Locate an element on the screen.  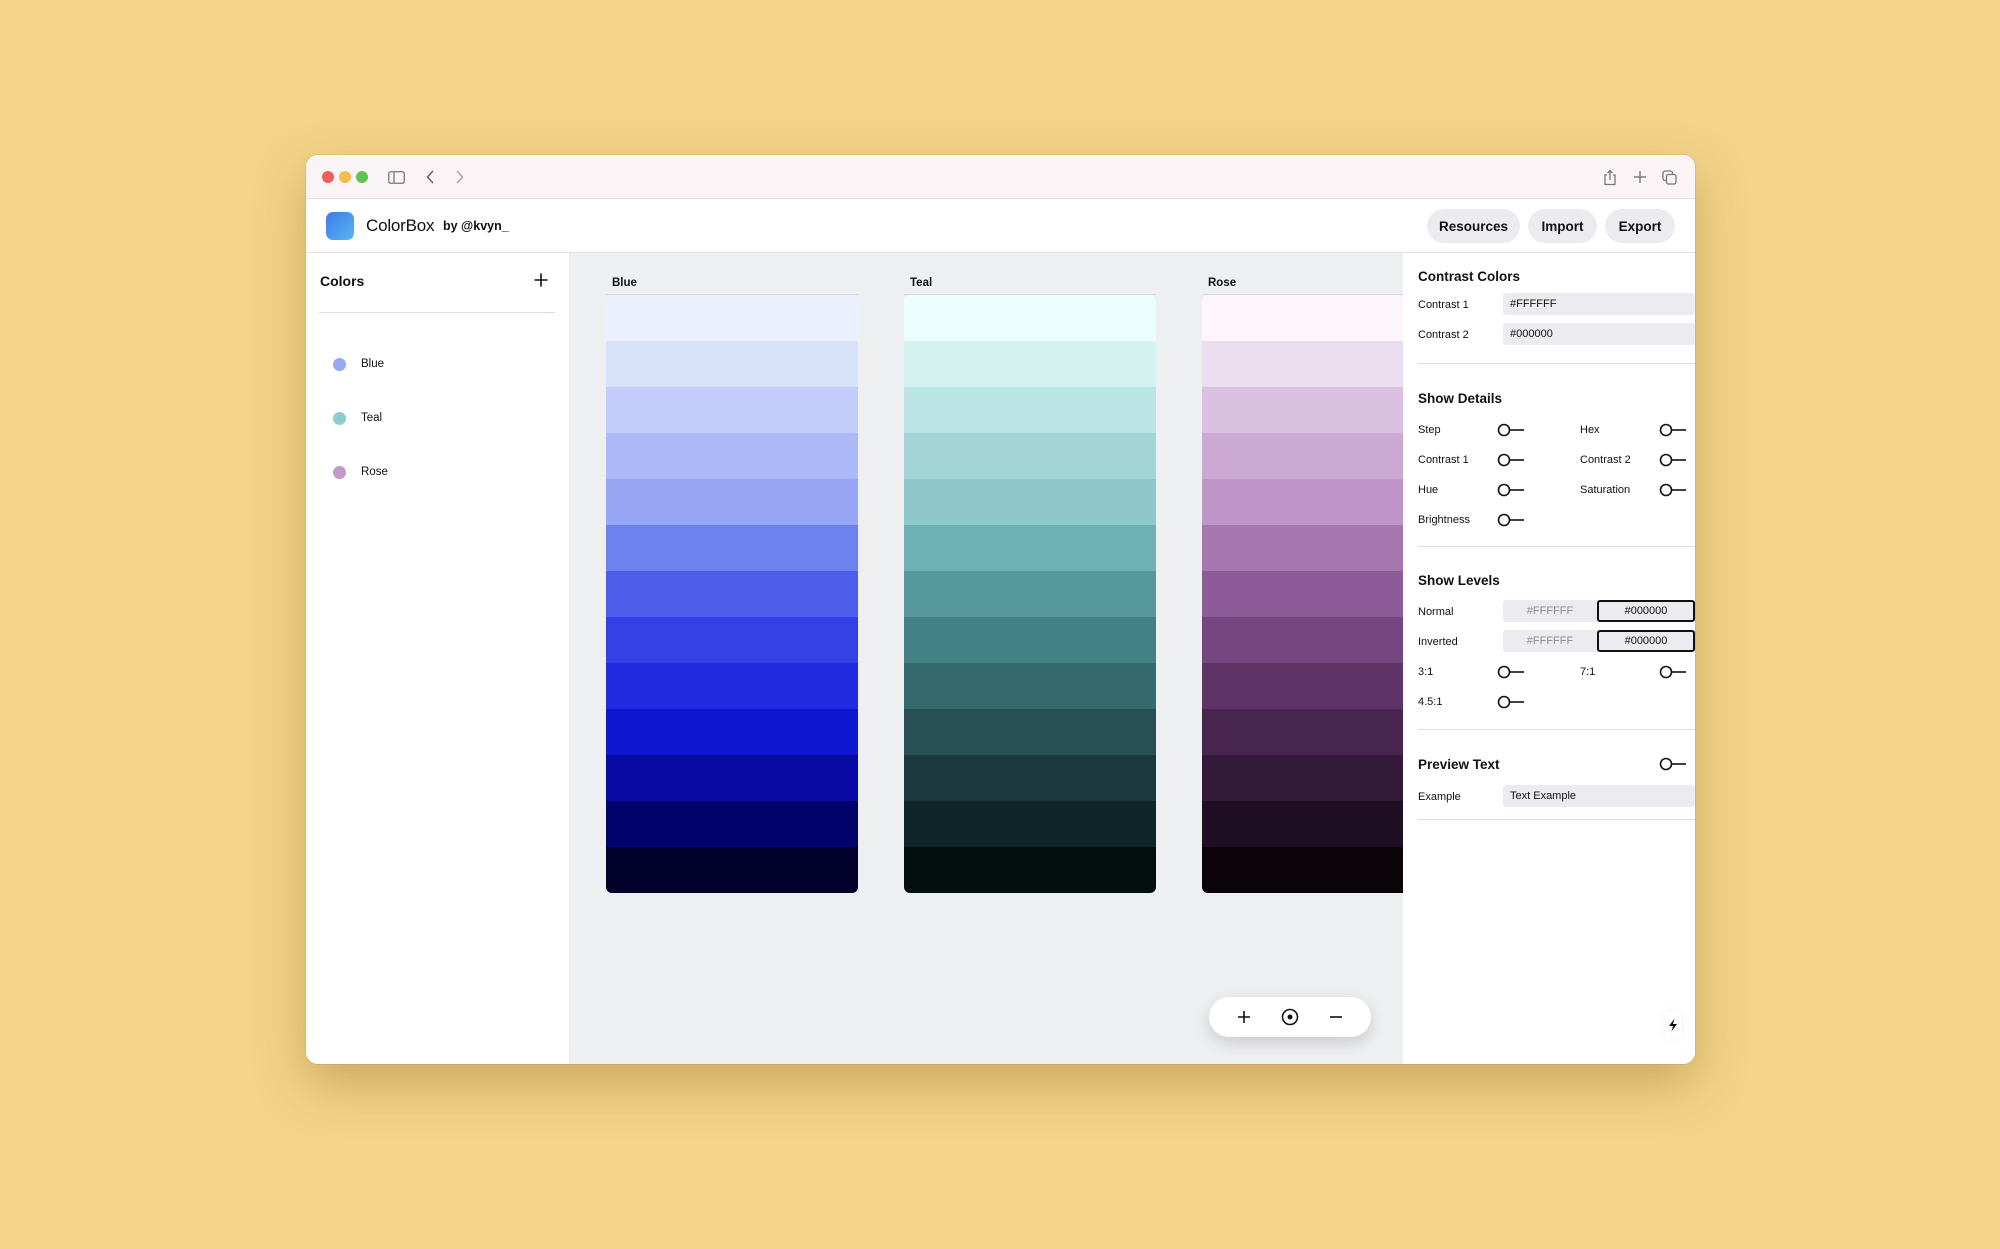
brightness-label: Brightness is located at coordinates (1444, 520).